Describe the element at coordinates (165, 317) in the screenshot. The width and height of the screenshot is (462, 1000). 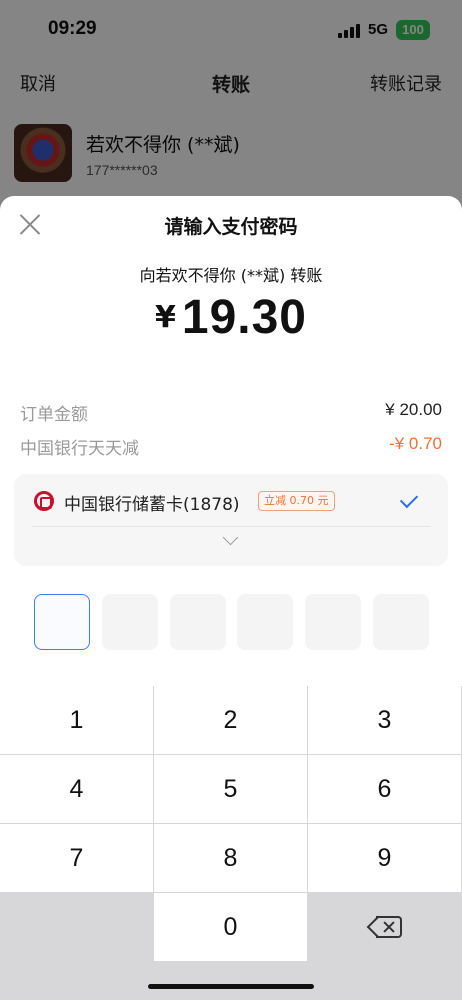
I see `currency-symbol: ¥` at that location.